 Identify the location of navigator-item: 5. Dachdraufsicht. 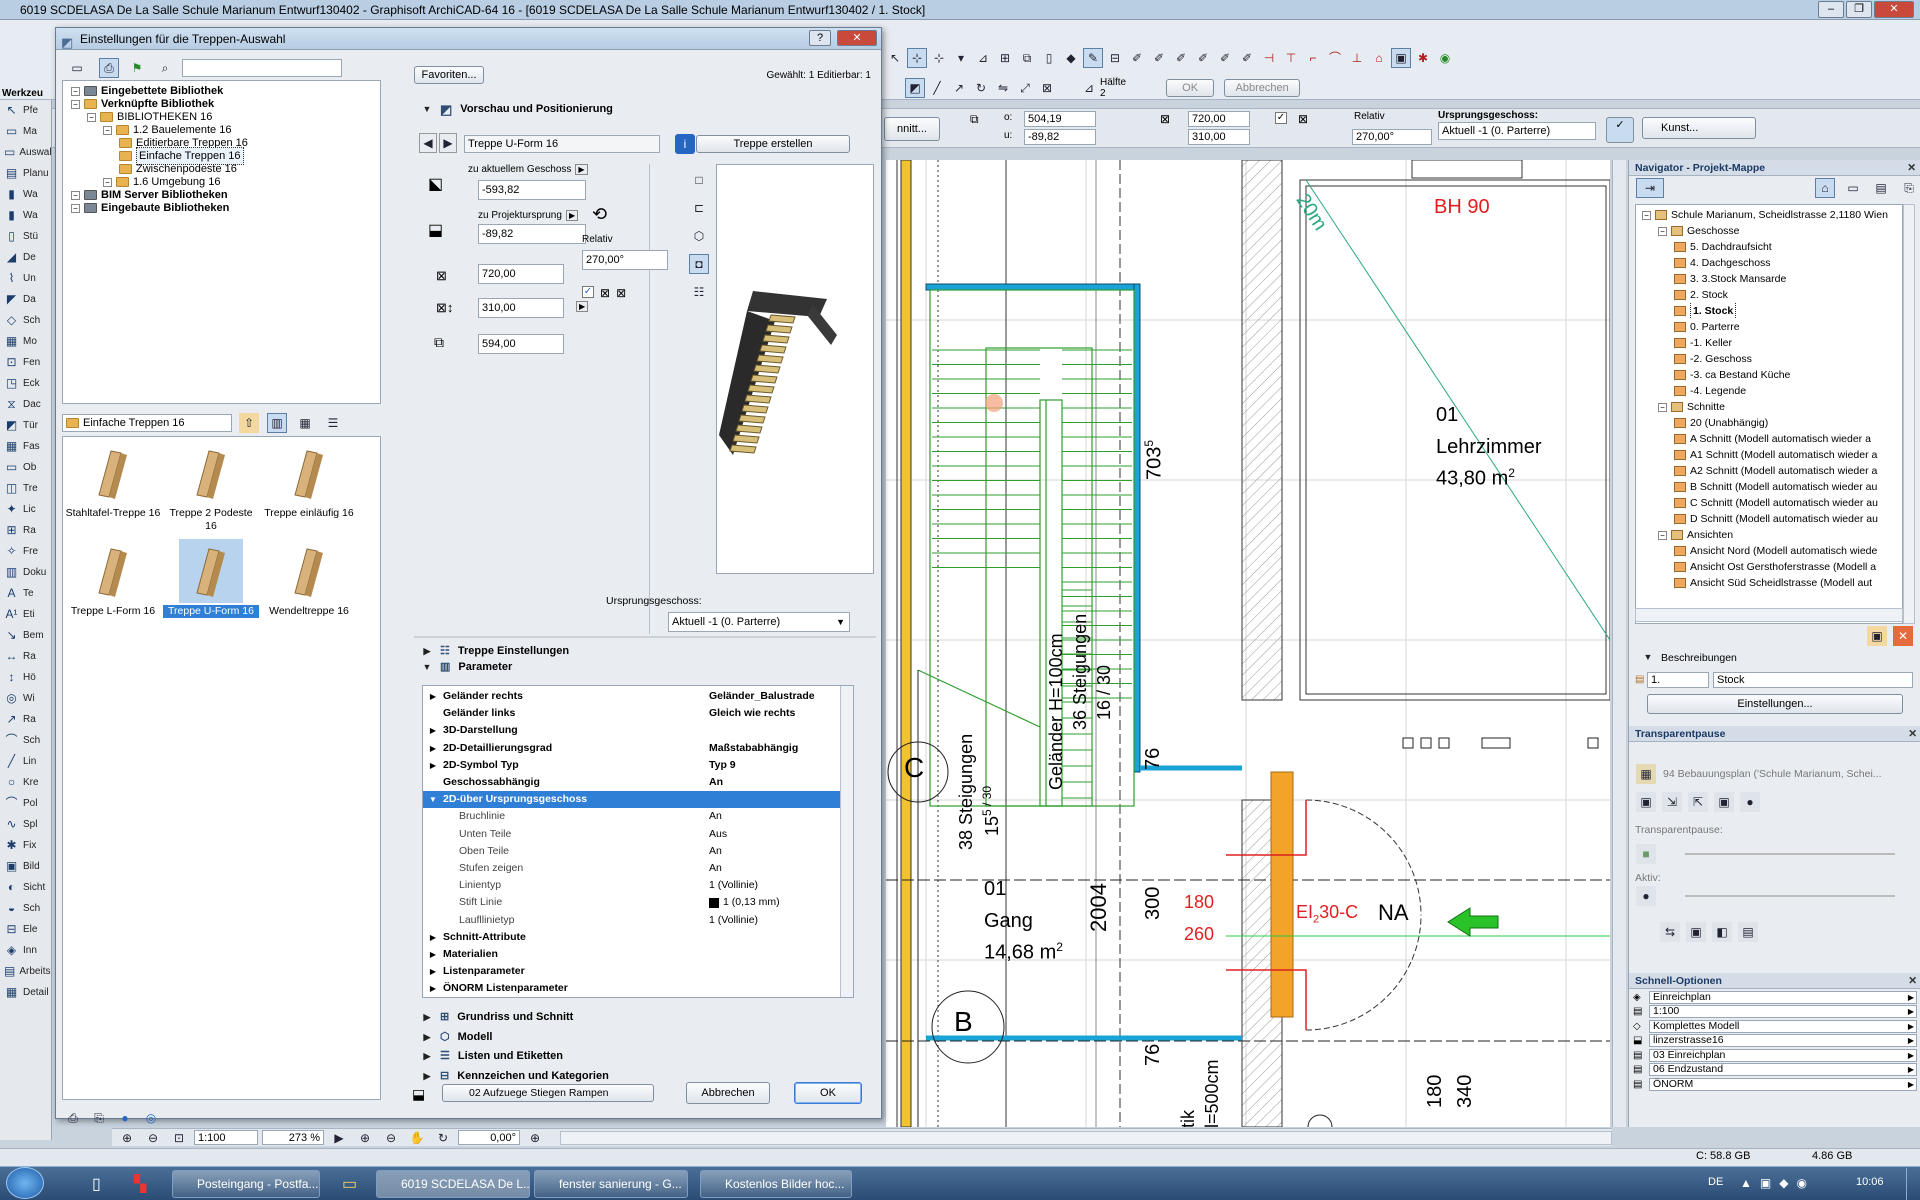
(1769, 247).